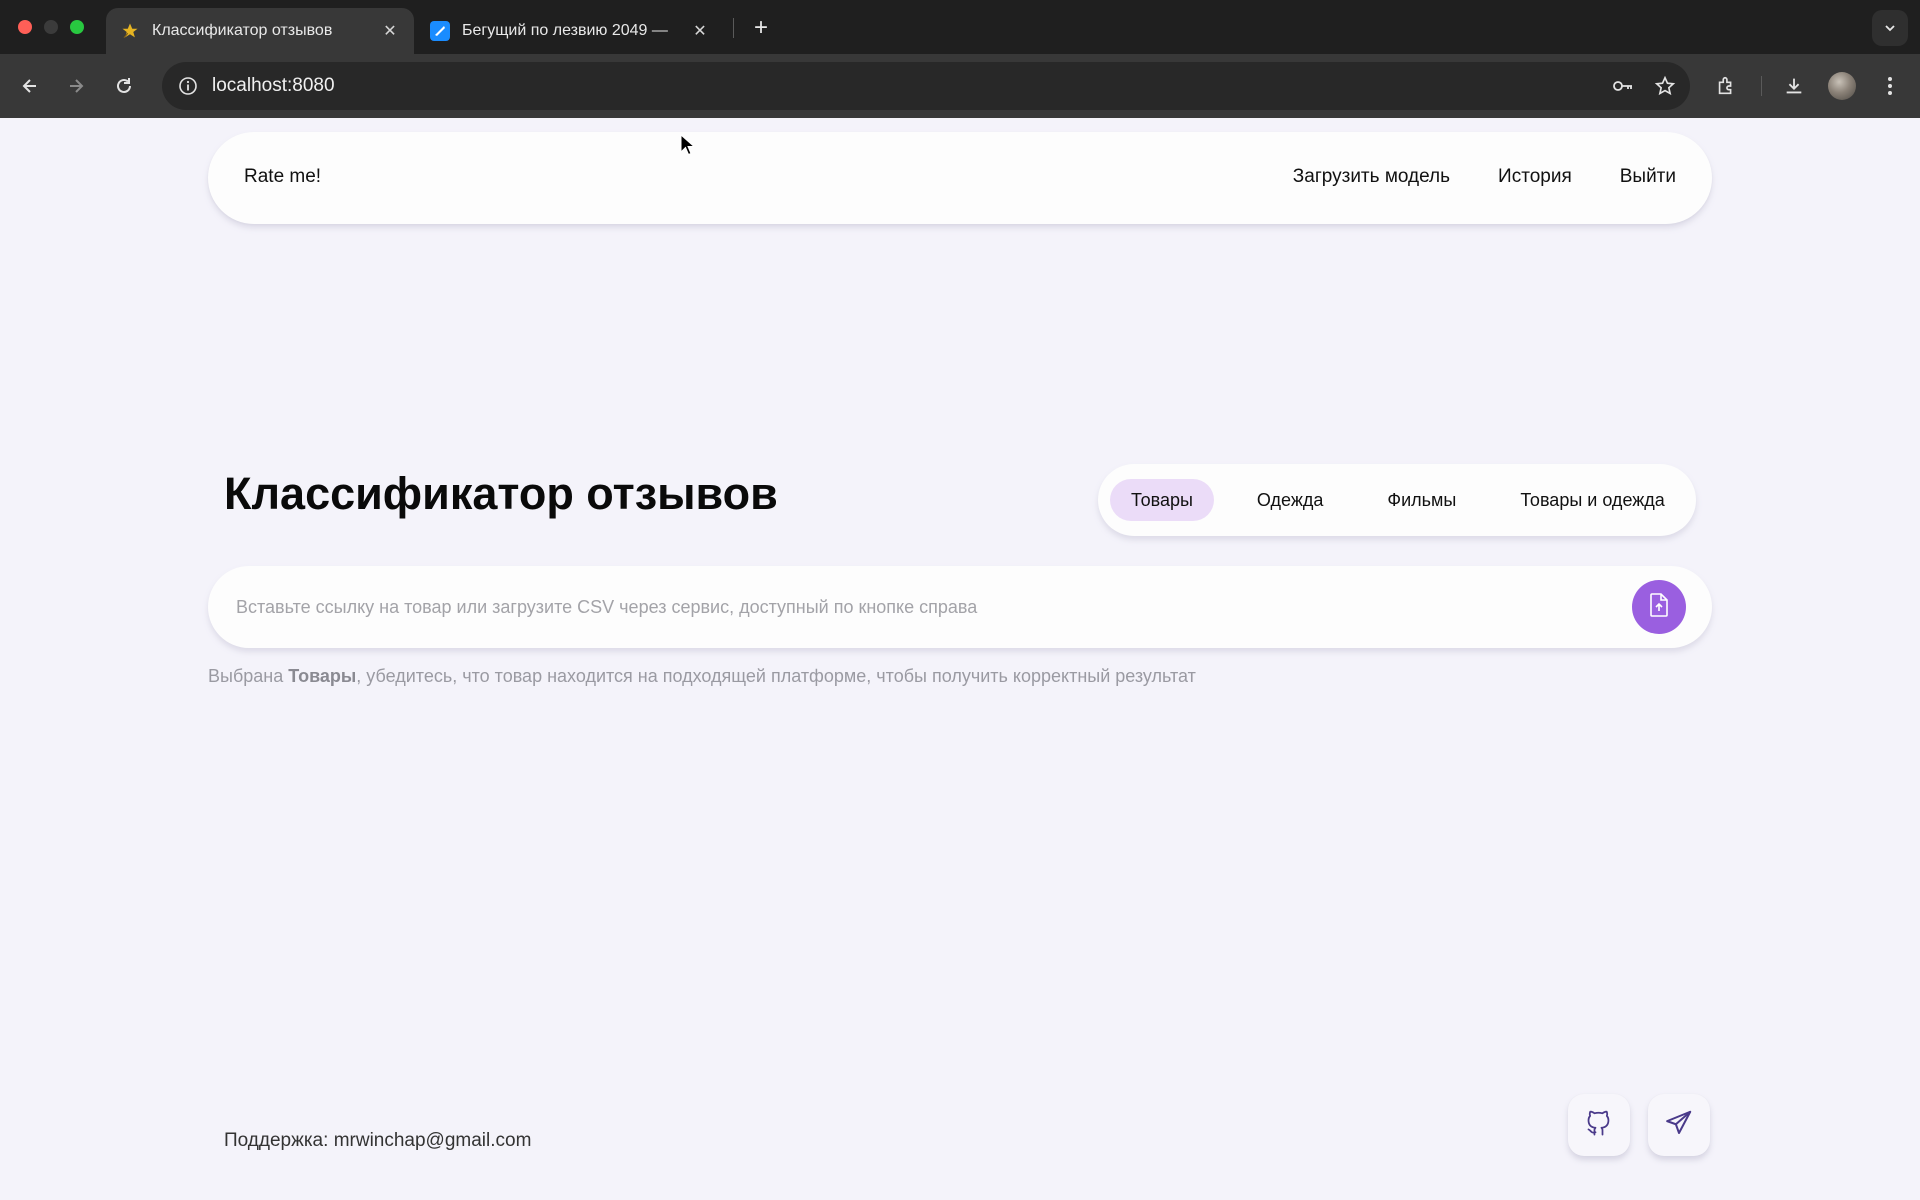 This screenshot has height=1200, width=1920. I want to click on reload-icon, so click(124, 86).